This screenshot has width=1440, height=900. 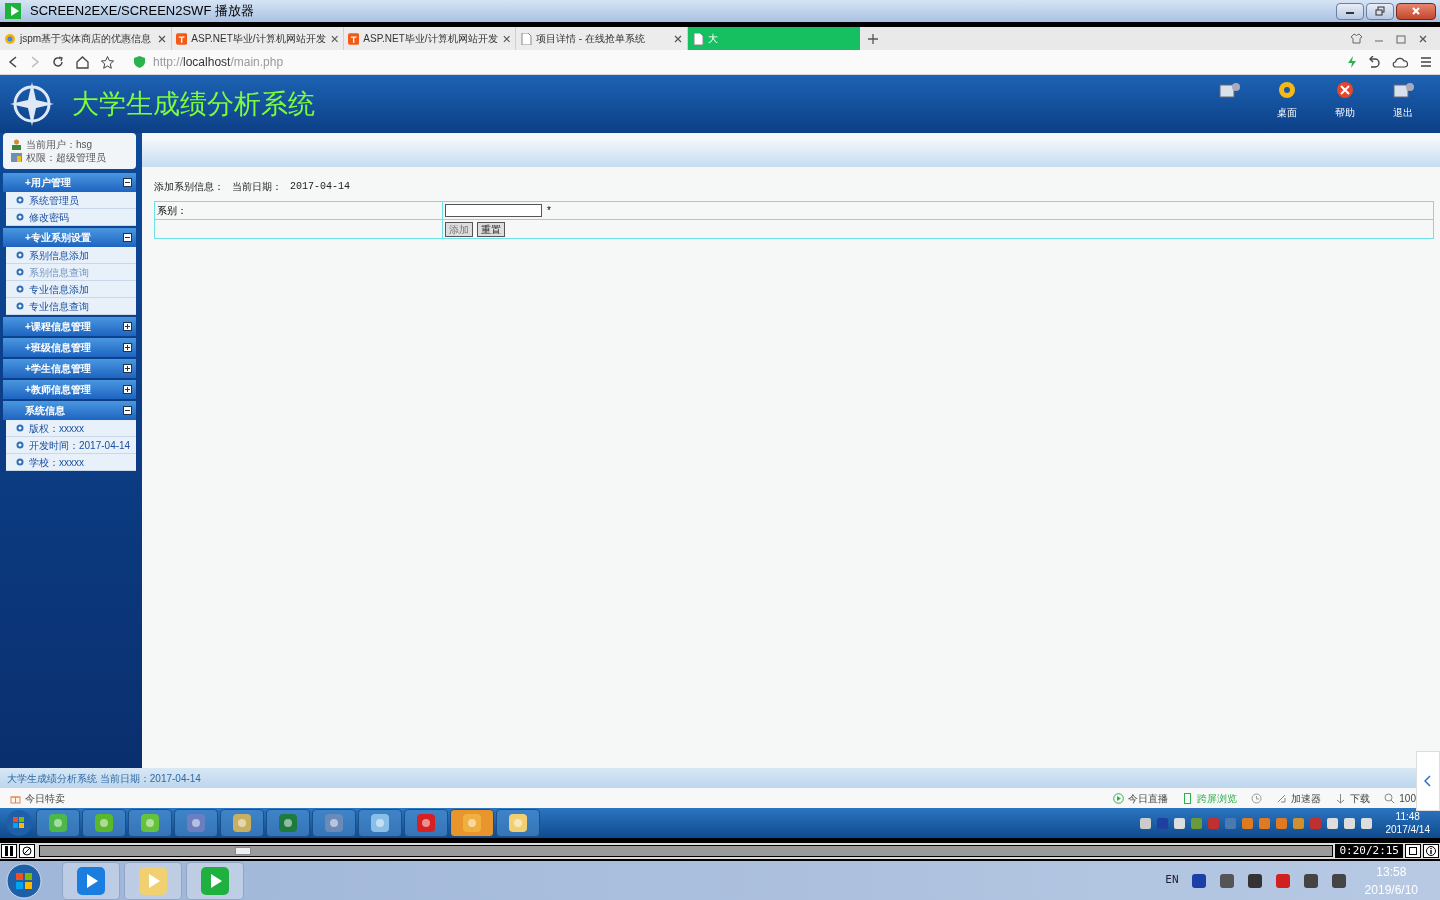 I want to click on minimize-button, so click(x=1350, y=11).